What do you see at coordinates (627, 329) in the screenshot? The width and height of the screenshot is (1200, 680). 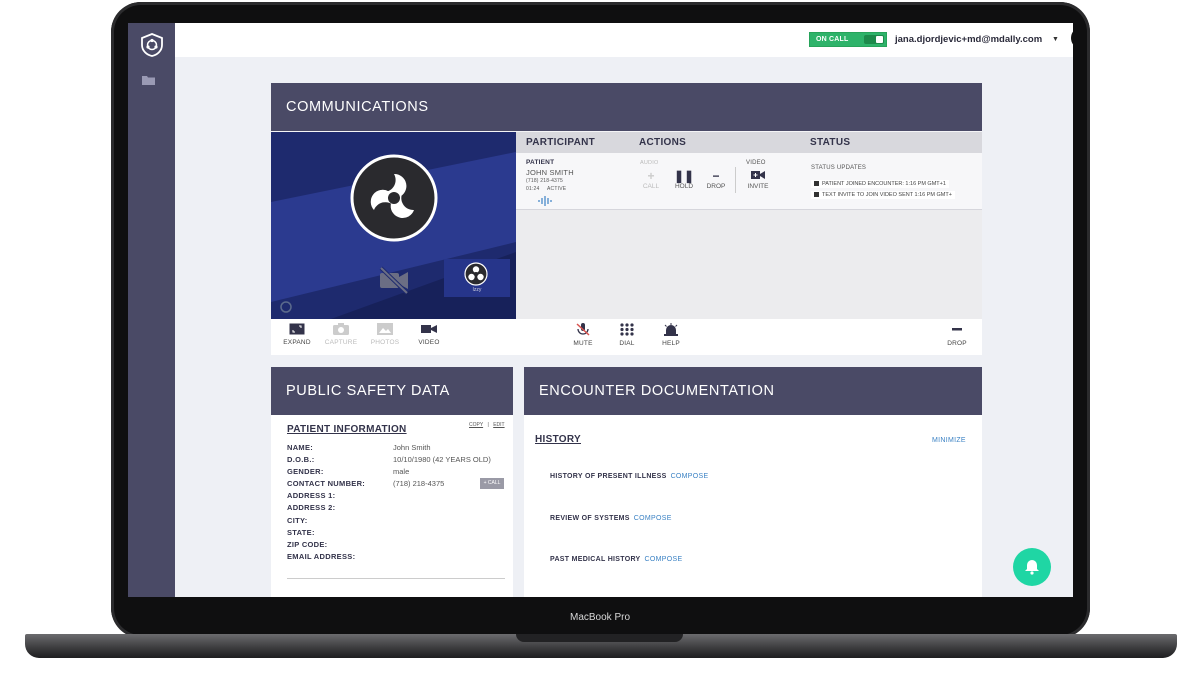 I see `dial-icon` at bounding box center [627, 329].